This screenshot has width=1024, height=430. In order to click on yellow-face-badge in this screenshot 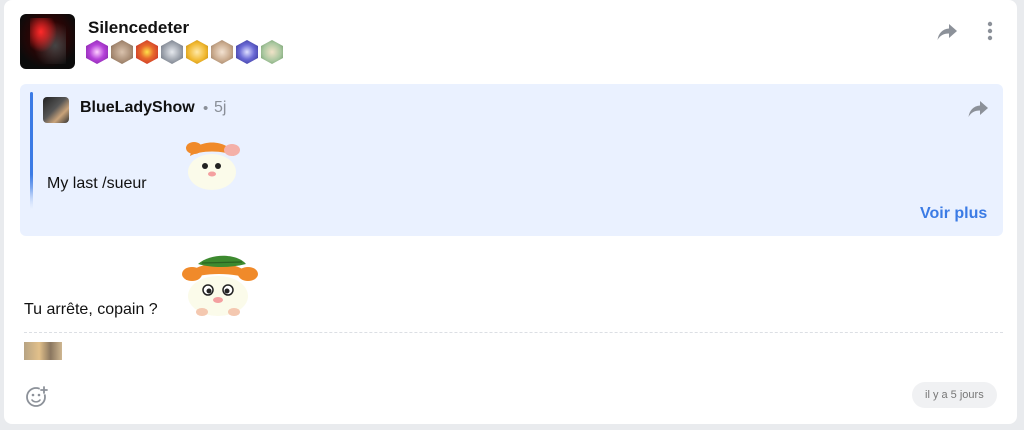, I will do `click(197, 52)`.